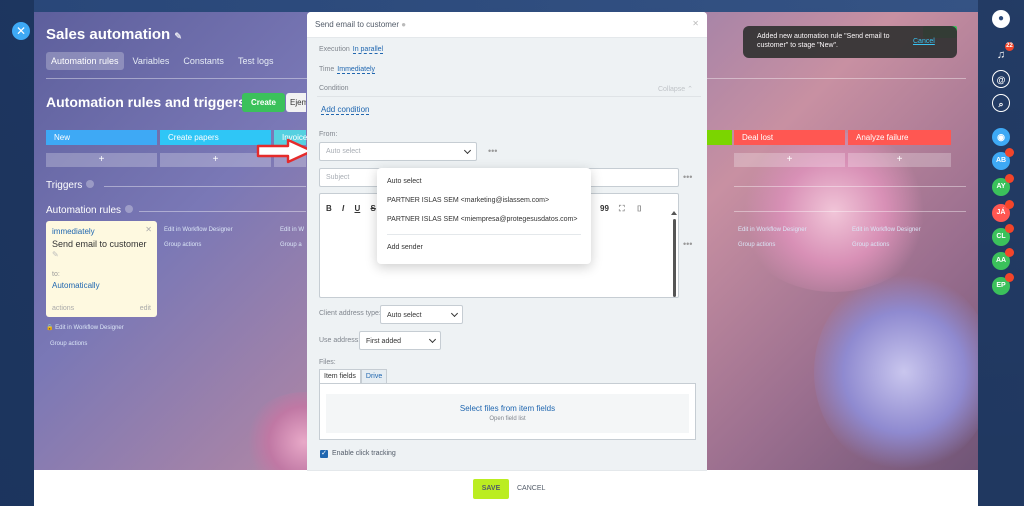  I want to click on user-profile-icon: ●, so click(1001, 19).